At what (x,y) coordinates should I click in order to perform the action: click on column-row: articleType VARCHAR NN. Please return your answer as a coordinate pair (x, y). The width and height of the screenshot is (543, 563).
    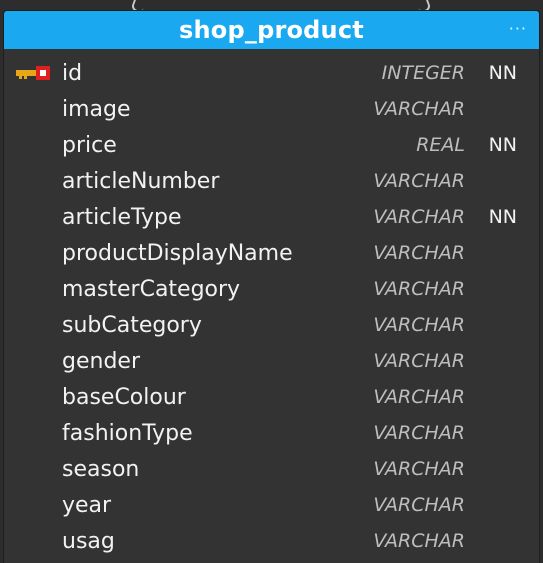
    Looking at the image, I should click on (271, 217).